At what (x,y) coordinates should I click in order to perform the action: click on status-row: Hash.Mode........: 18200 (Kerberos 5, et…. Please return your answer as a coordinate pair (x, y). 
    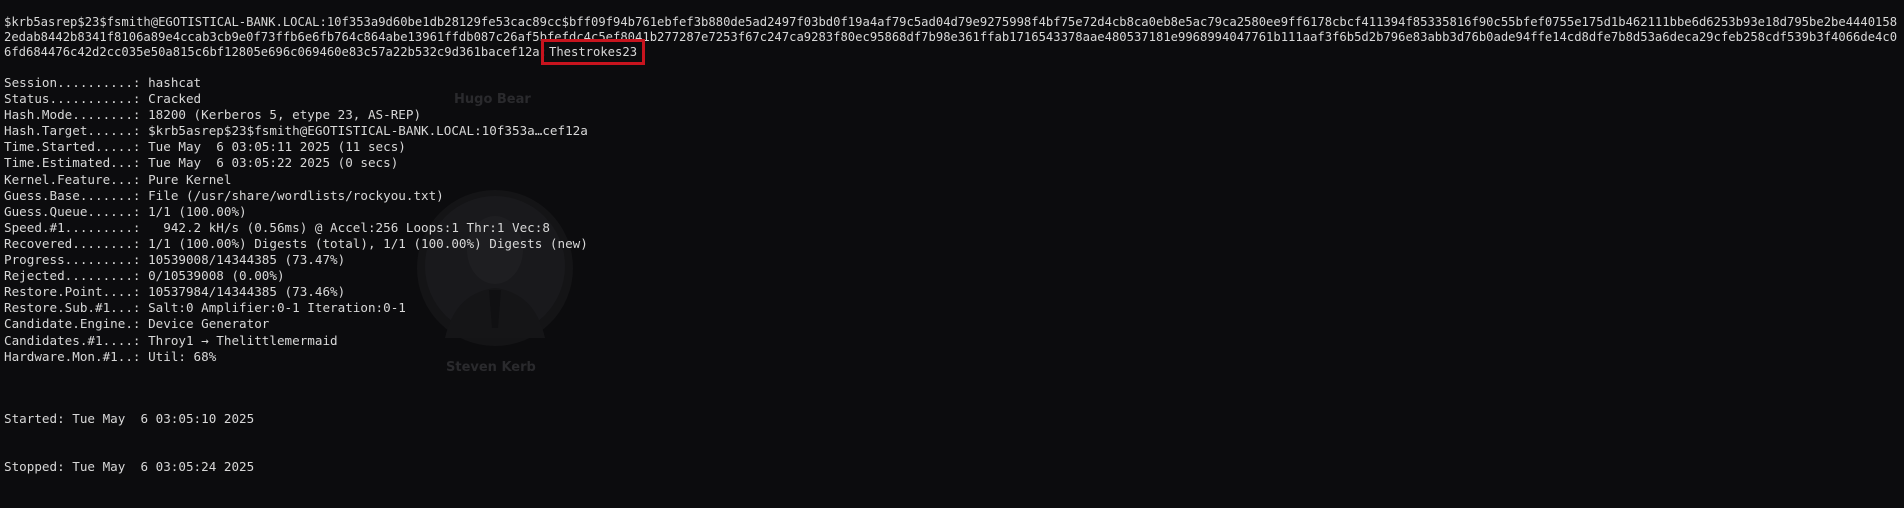
    Looking at the image, I should click on (296, 115).